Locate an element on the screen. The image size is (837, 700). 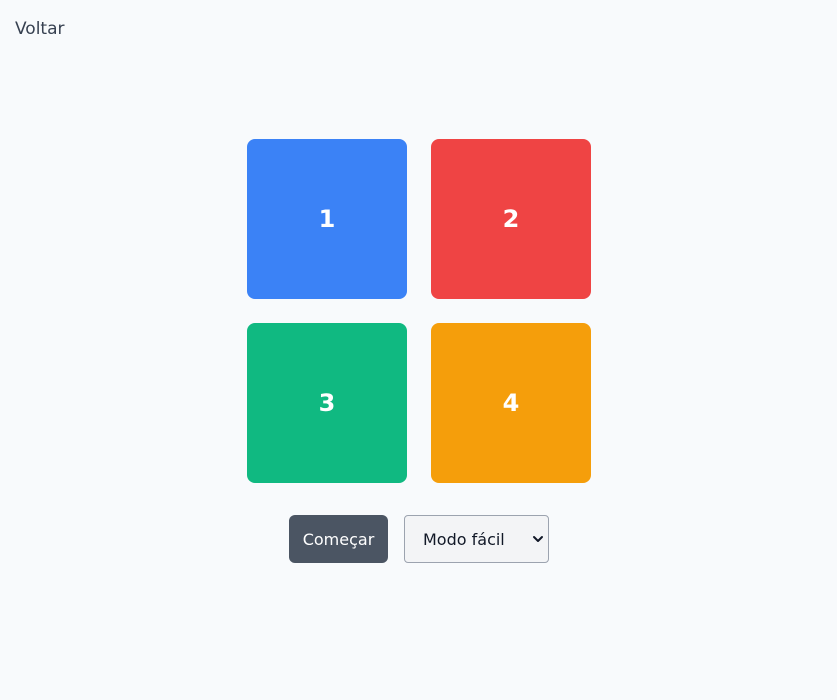
difficulty-select-wrapper: Modo fácil is located at coordinates (476, 539).